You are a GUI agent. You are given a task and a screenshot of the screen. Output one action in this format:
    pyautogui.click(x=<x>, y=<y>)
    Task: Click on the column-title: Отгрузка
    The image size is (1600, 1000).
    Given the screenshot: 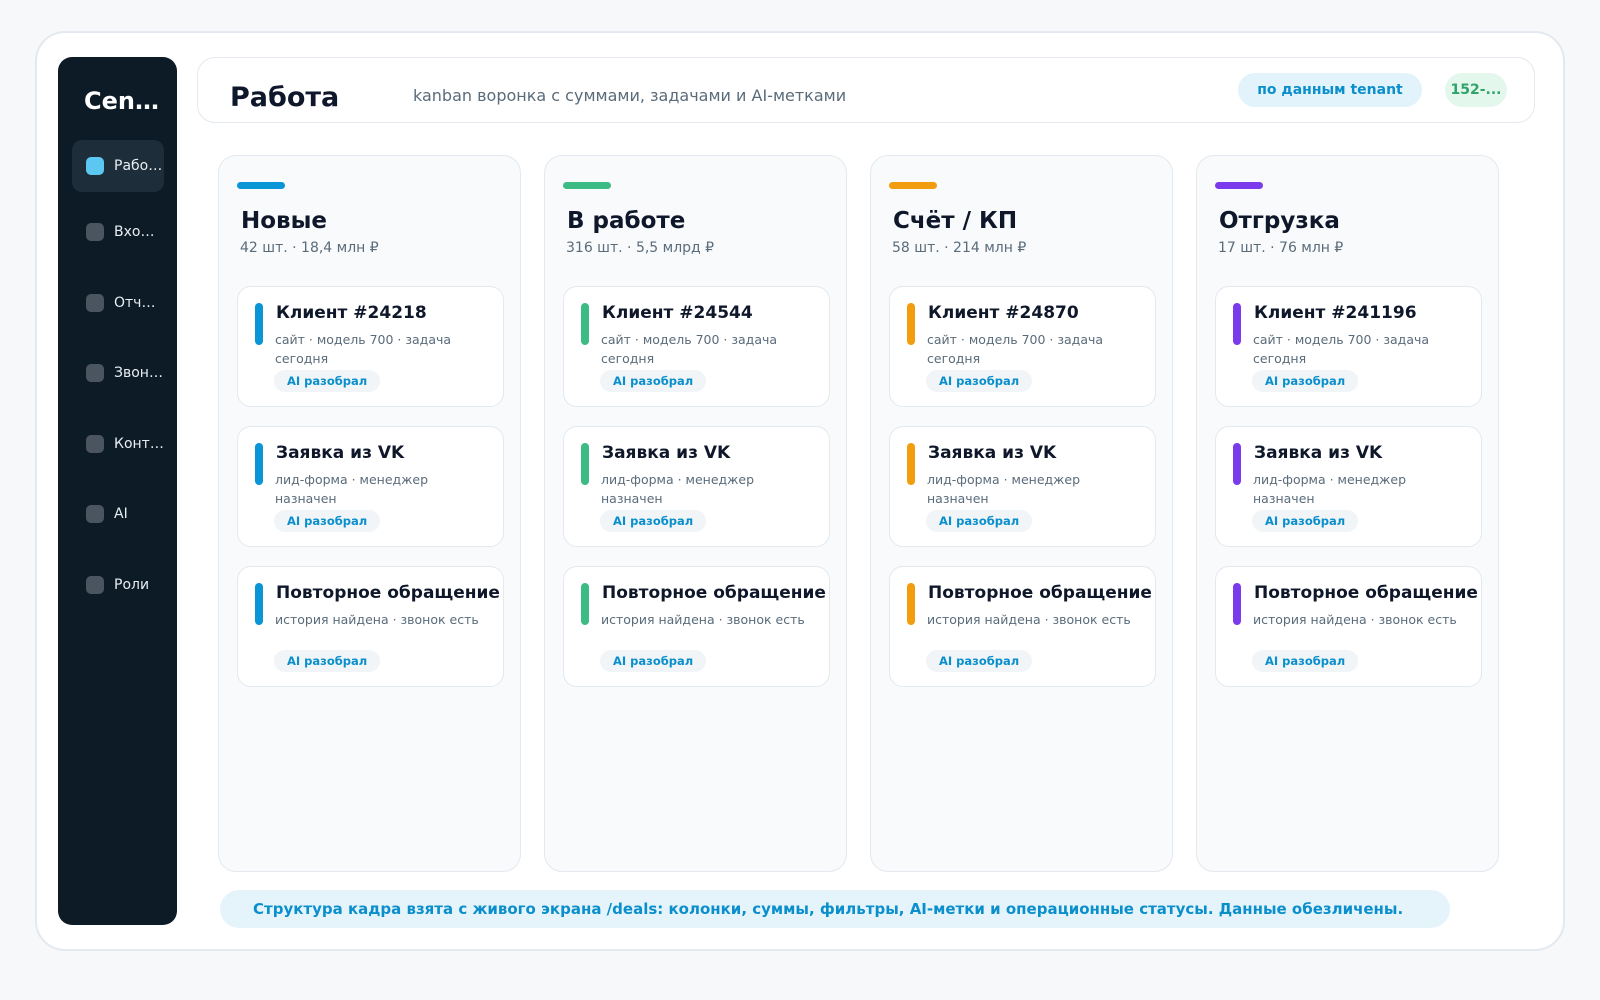 What is the action you would take?
    pyautogui.click(x=1279, y=221)
    